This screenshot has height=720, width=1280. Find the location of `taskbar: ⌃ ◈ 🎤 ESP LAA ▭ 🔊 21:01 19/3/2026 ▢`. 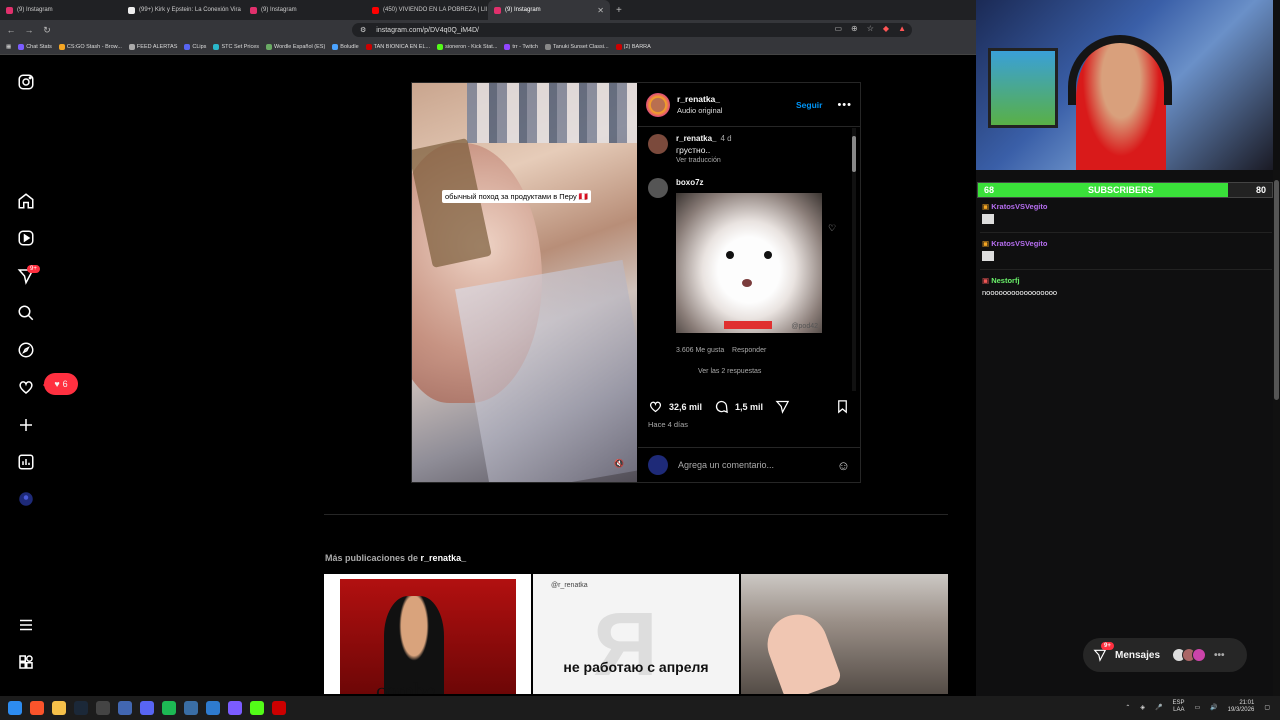

taskbar: ⌃ ◈ 🎤 ESP LAA ▭ 🔊 21:01 19/3/2026 ▢ is located at coordinates (640, 708).